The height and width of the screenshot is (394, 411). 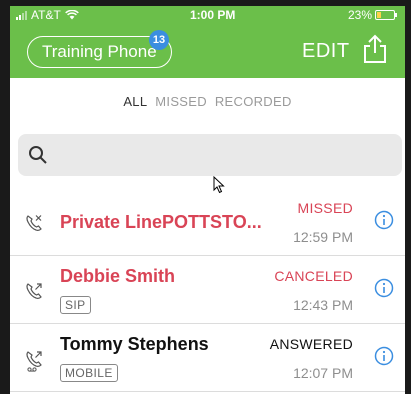 What do you see at coordinates (326, 51) in the screenshot?
I see `edit-button: EDIT` at bounding box center [326, 51].